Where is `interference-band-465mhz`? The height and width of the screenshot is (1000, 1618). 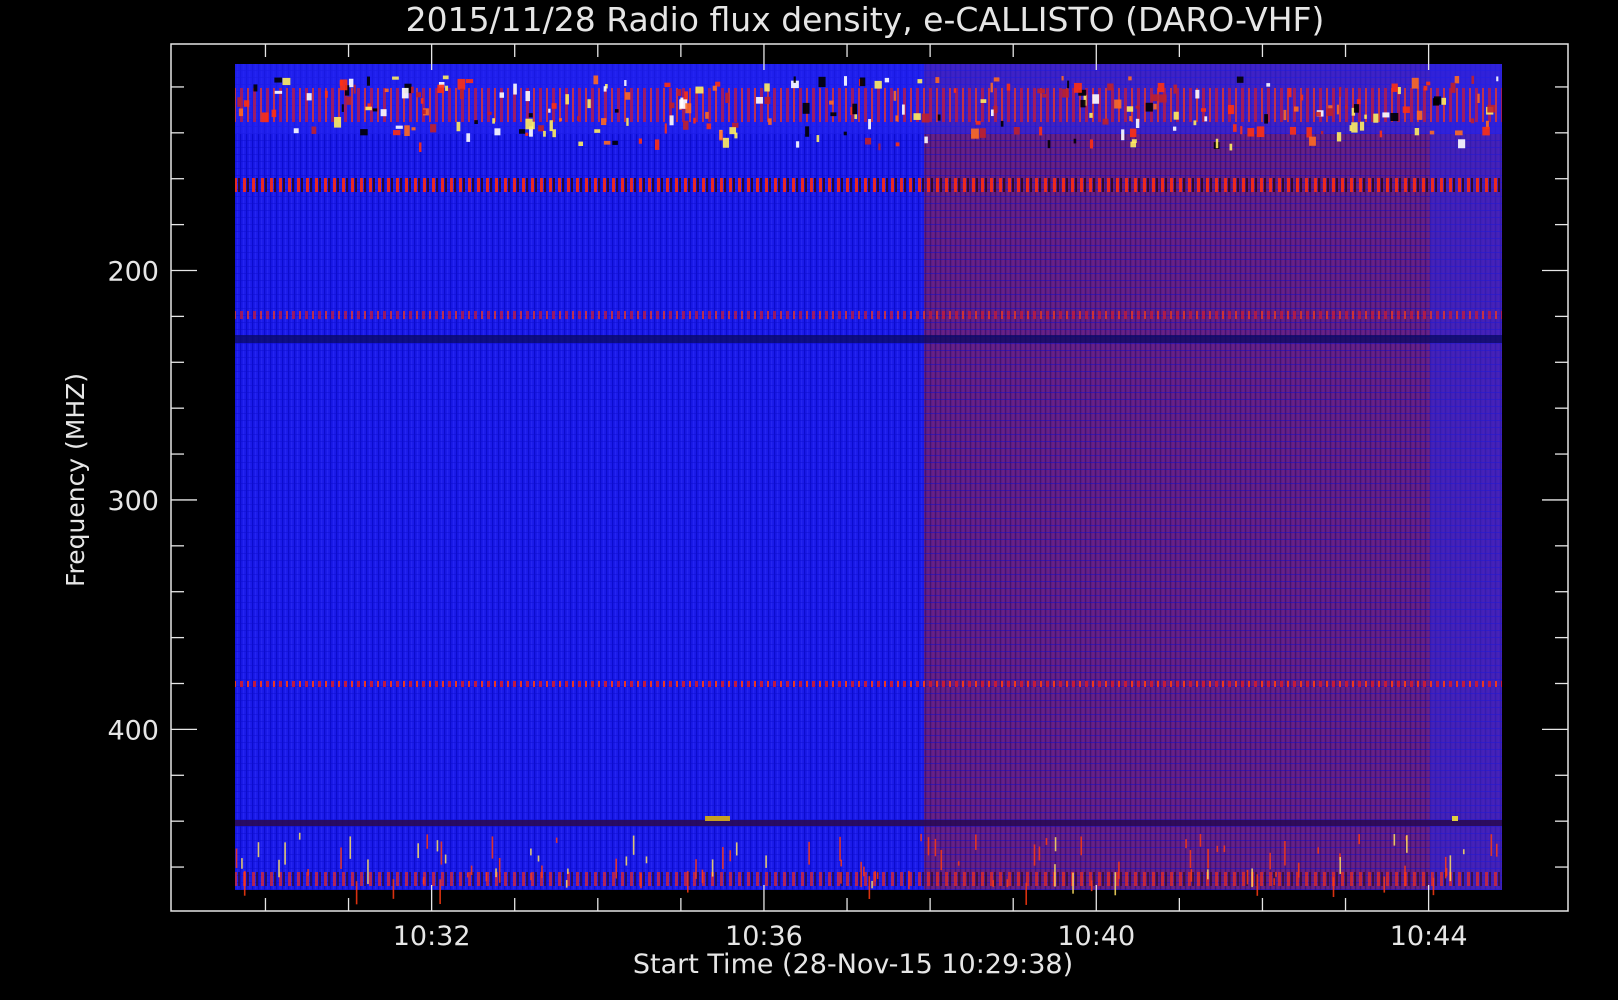
interference-band-465mhz is located at coordinates (868, 879).